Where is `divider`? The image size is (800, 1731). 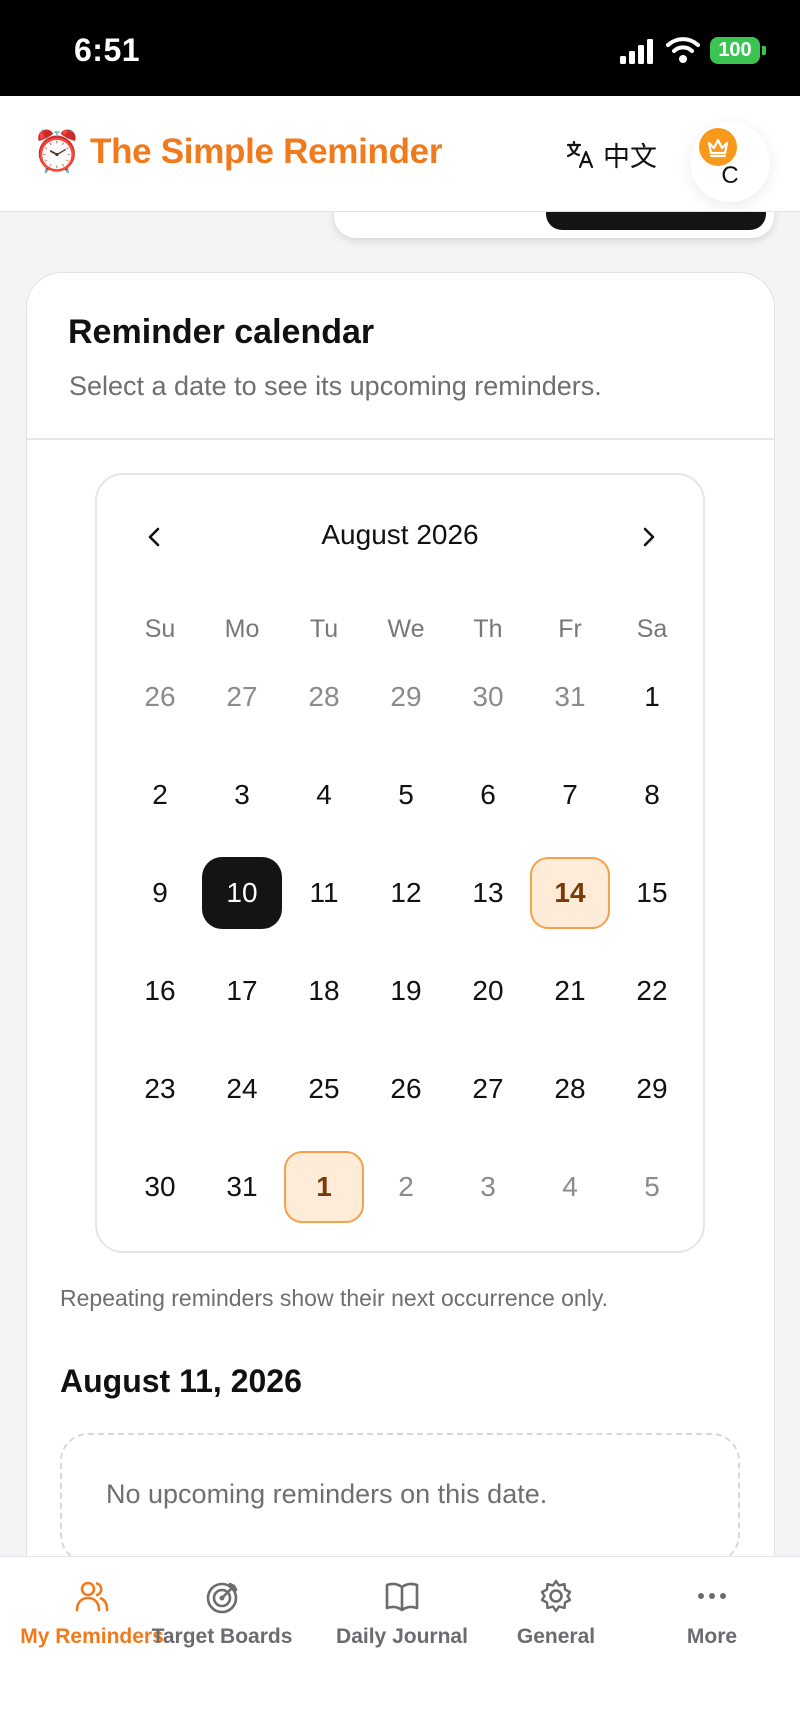
divider is located at coordinates (400, 439).